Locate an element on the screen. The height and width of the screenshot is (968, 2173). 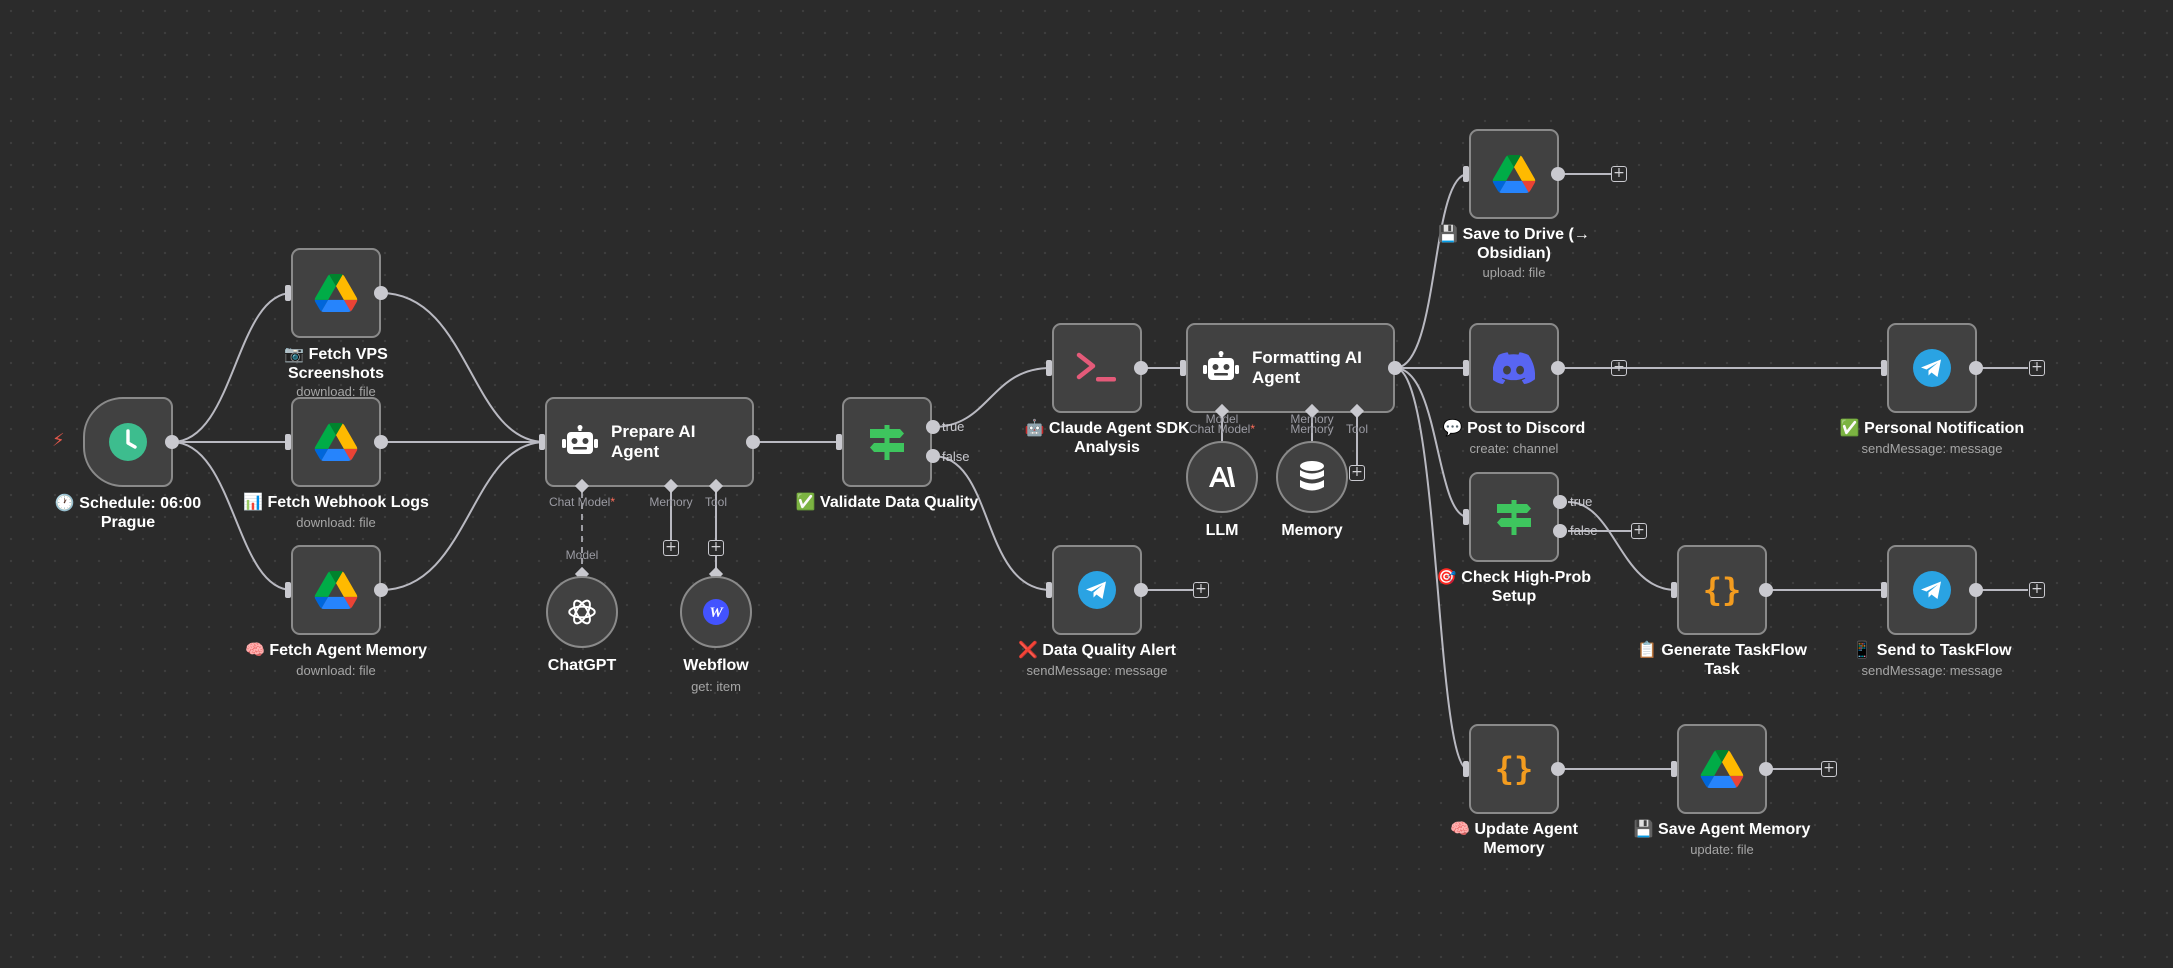
node-formatting-ai-agent: Formatting AI Agent is located at coordinates (1290, 368).